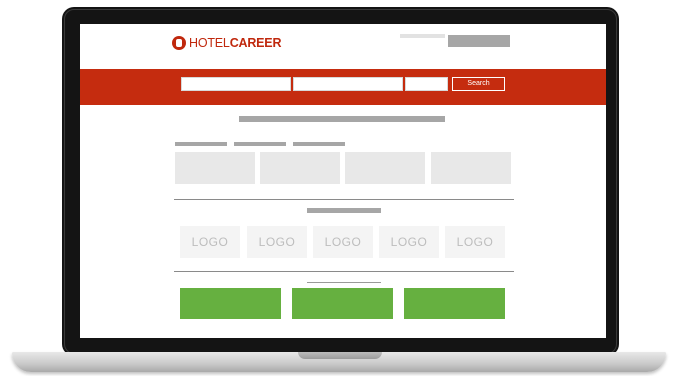 The width and height of the screenshot is (678, 376). I want to click on header-link-placeholder, so click(422, 36).